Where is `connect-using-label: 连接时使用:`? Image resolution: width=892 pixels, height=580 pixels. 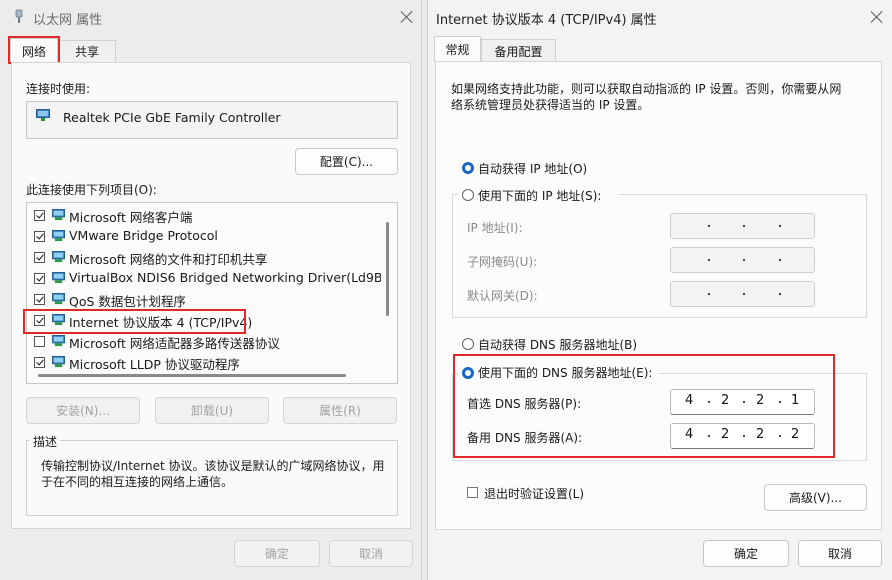
connect-using-label: 连接时使用: is located at coordinates (58, 89).